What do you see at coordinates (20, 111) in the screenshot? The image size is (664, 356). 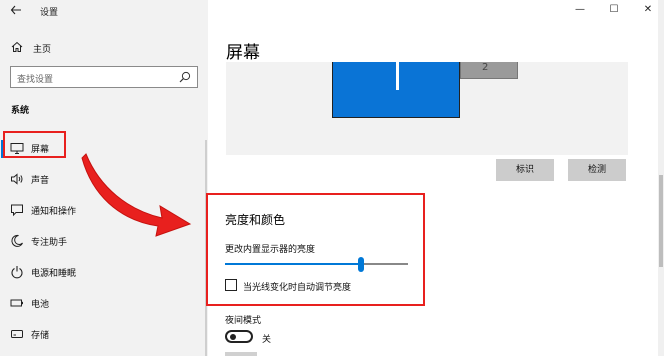 I see `section-title: 系统` at bounding box center [20, 111].